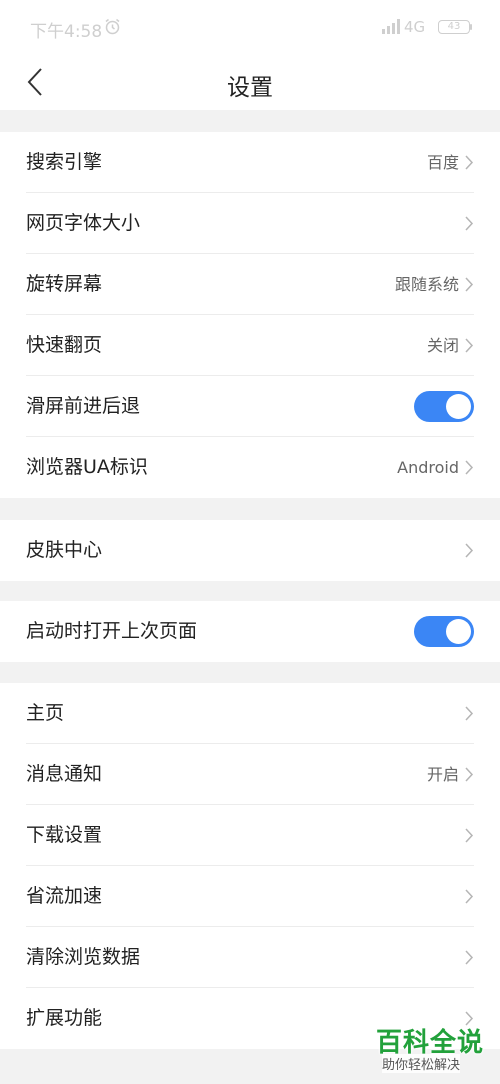  What do you see at coordinates (64, 345) in the screenshot?
I see `settings-row-label: 快速翻页` at bounding box center [64, 345].